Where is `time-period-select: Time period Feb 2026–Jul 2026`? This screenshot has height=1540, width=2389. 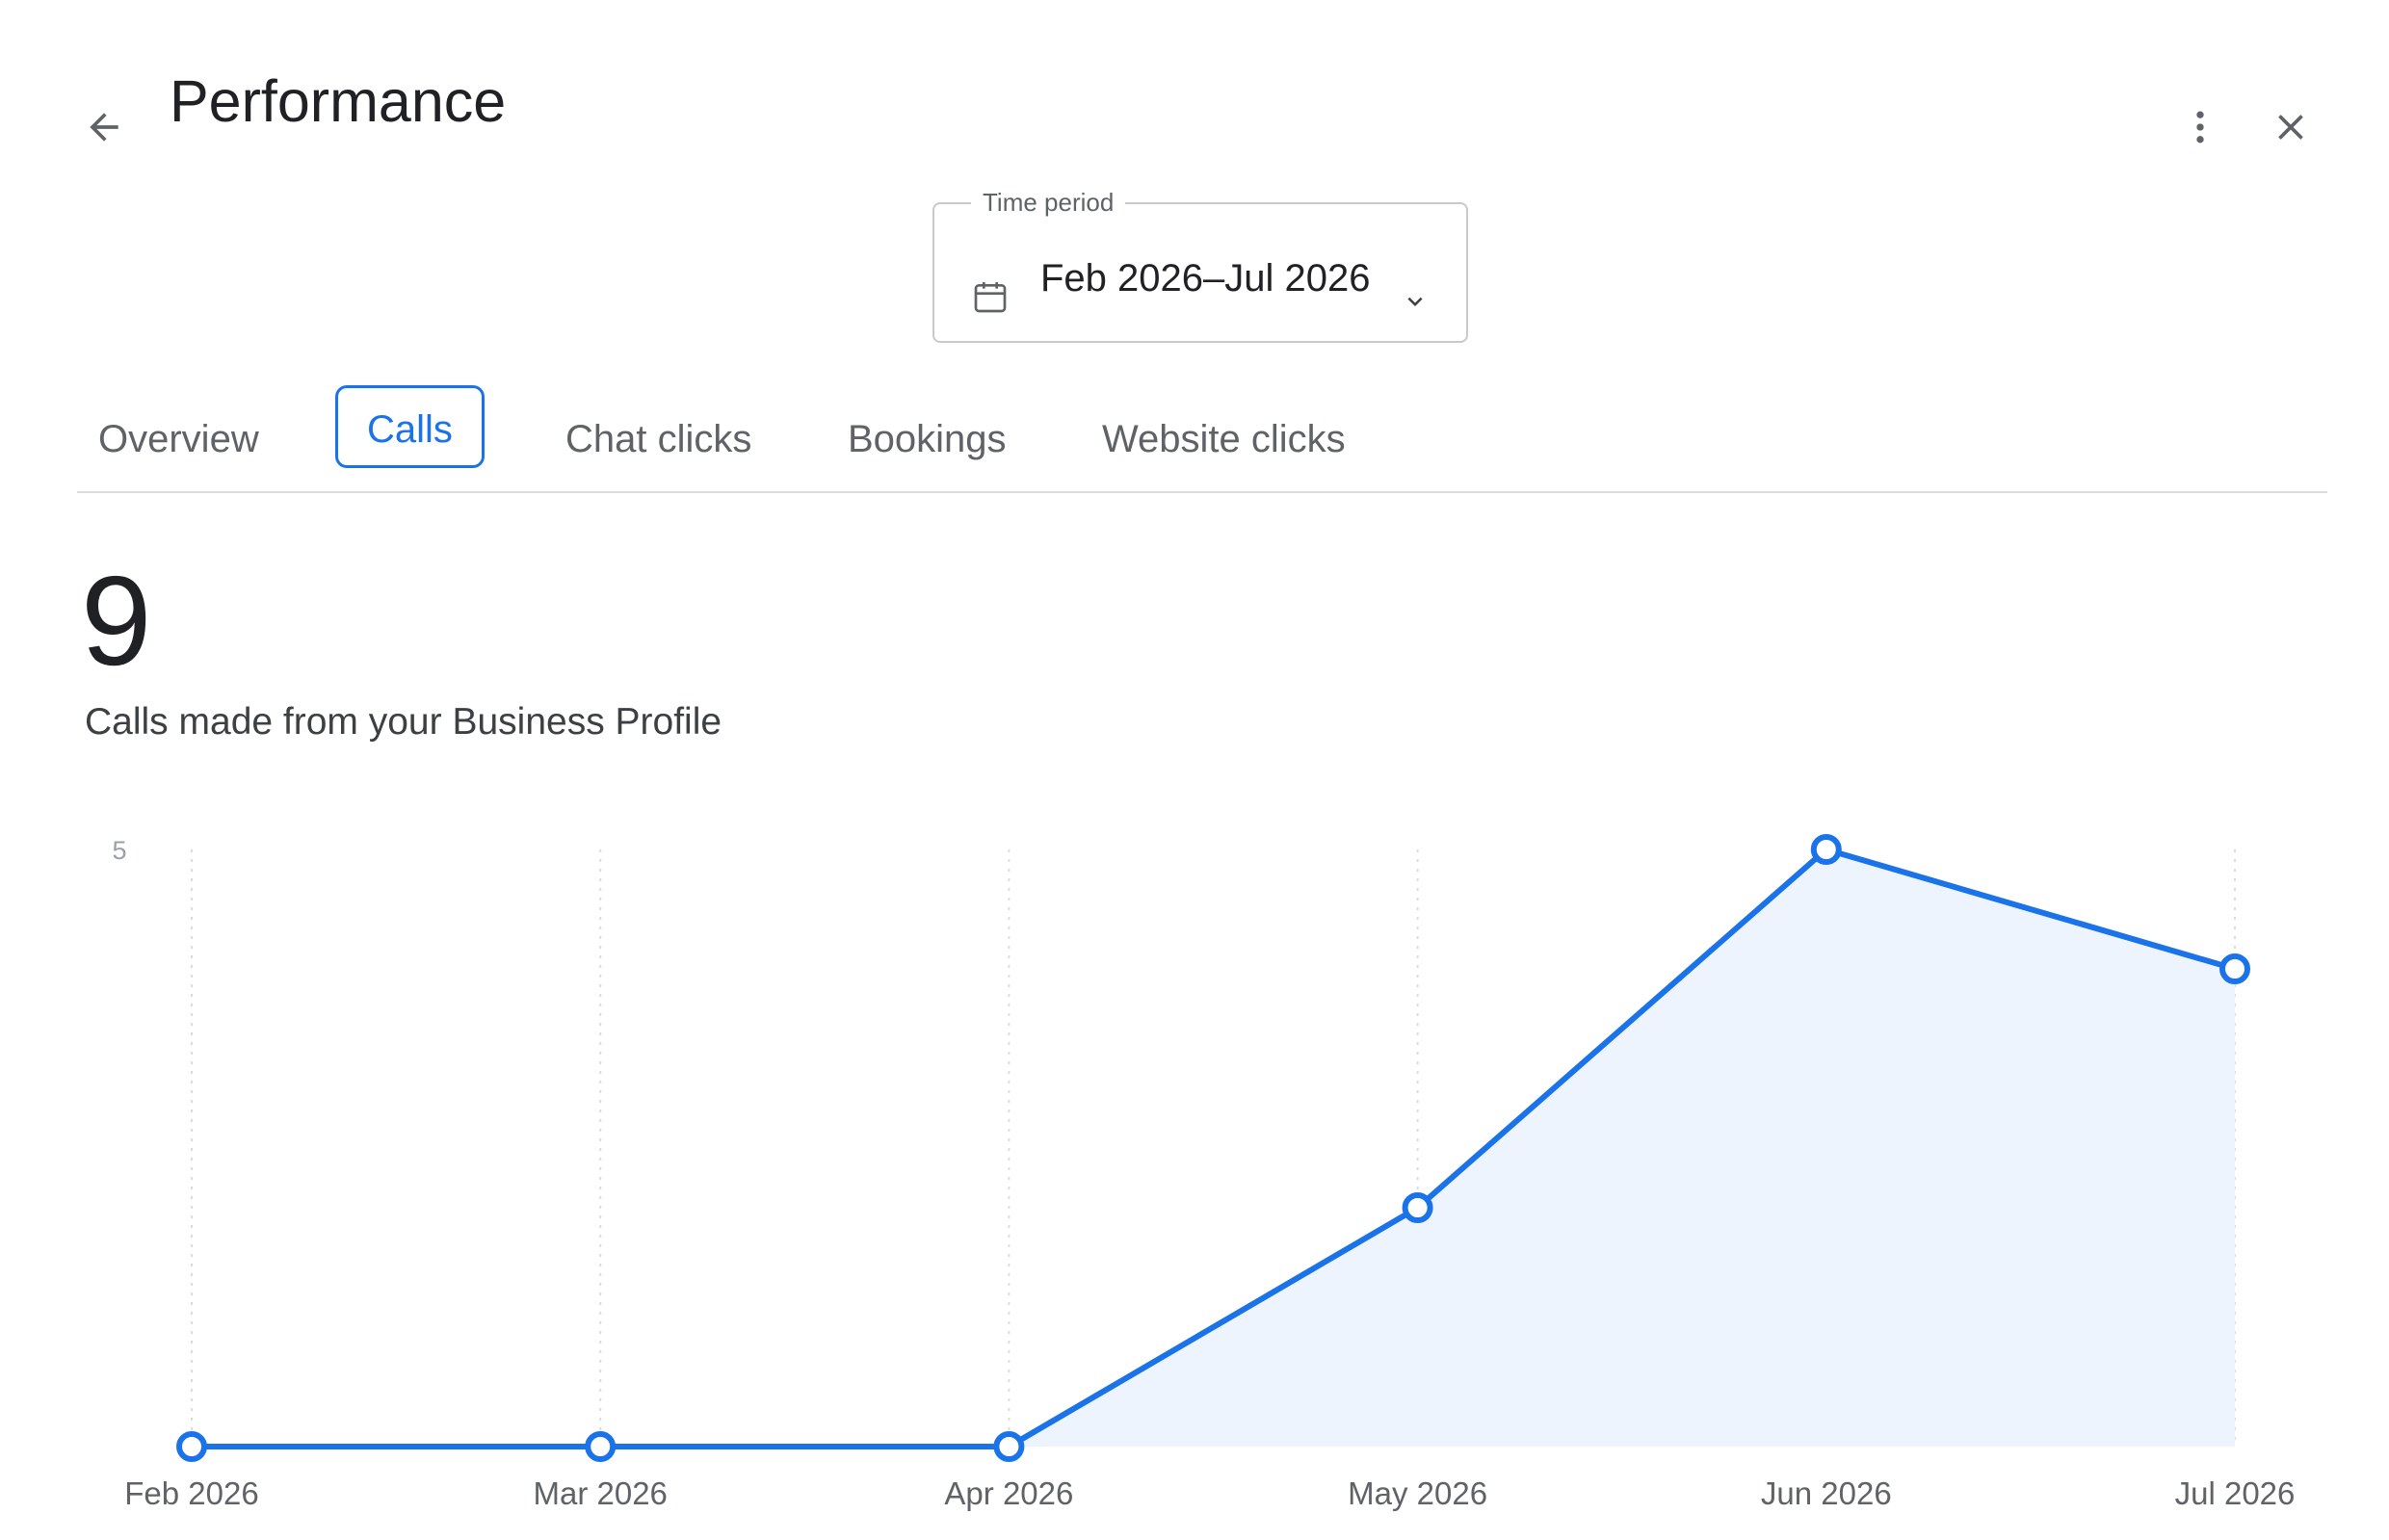
time-period-select: Time period Feb 2026–Jul 2026 is located at coordinates (1200, 264).